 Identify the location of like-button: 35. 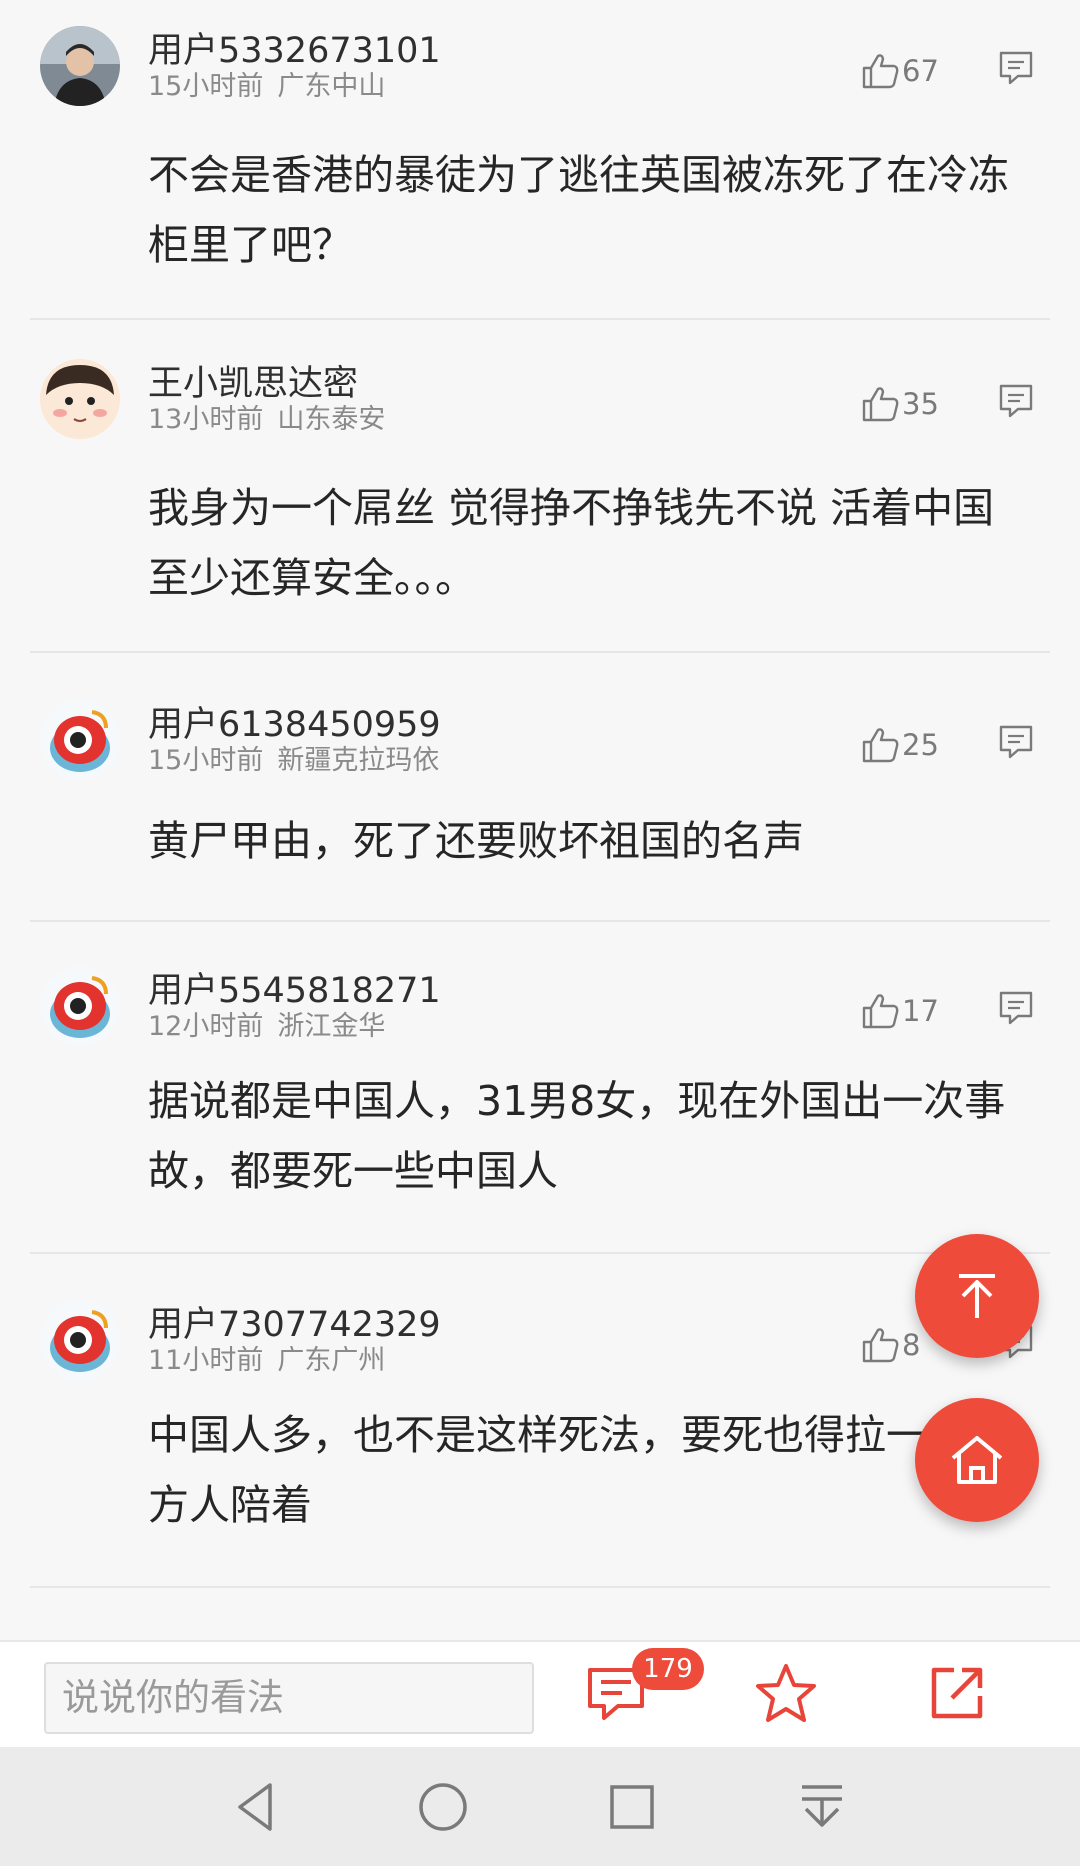
(920, 404).